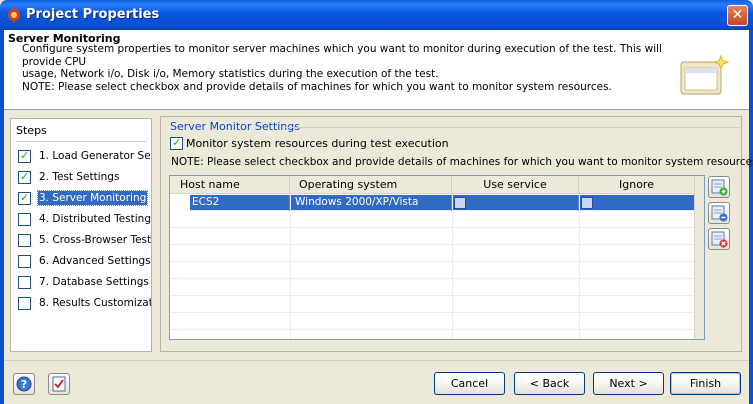  I want to click on next-button: Next >, so click(628, 383).